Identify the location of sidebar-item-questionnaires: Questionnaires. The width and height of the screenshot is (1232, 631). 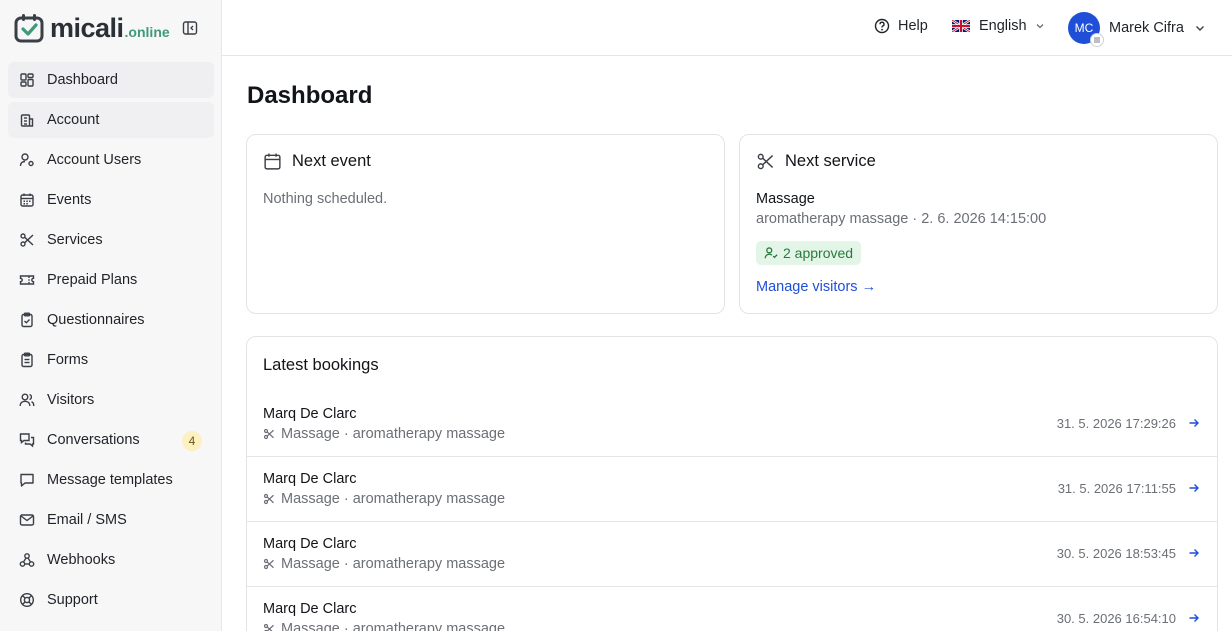
(111, 320).